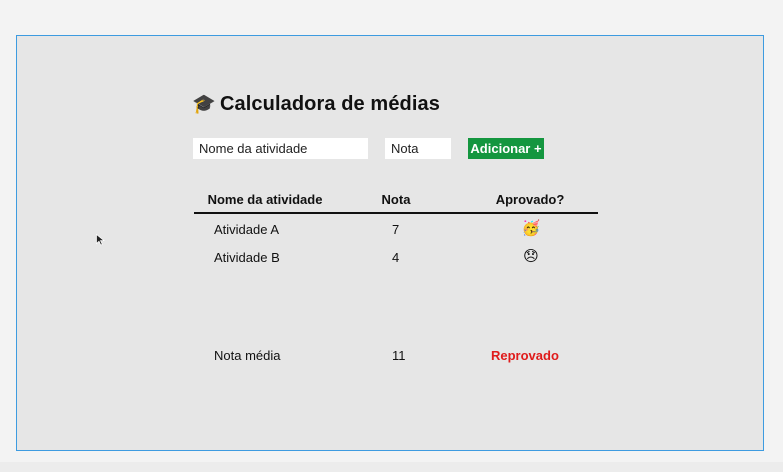 This screenshot has width=783, height=472. I want to click on activity-name-cell: Atividade A, so click(247, 229).